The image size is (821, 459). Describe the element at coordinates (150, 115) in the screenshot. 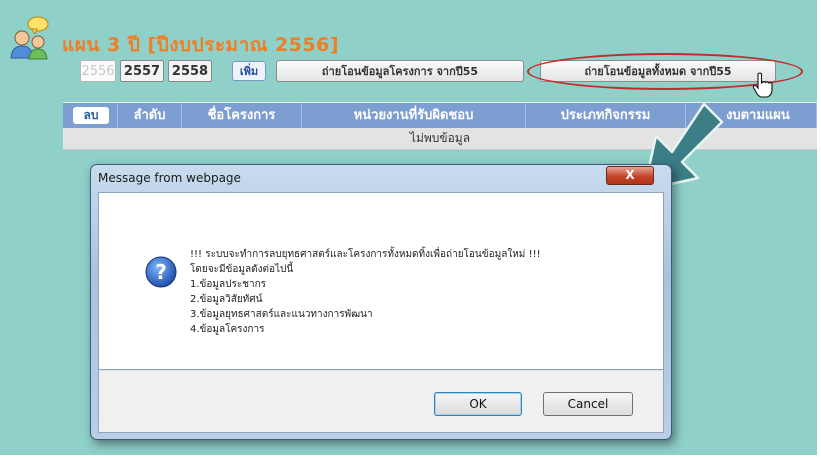

I see `column-header-order: ลำดับ` at that location.